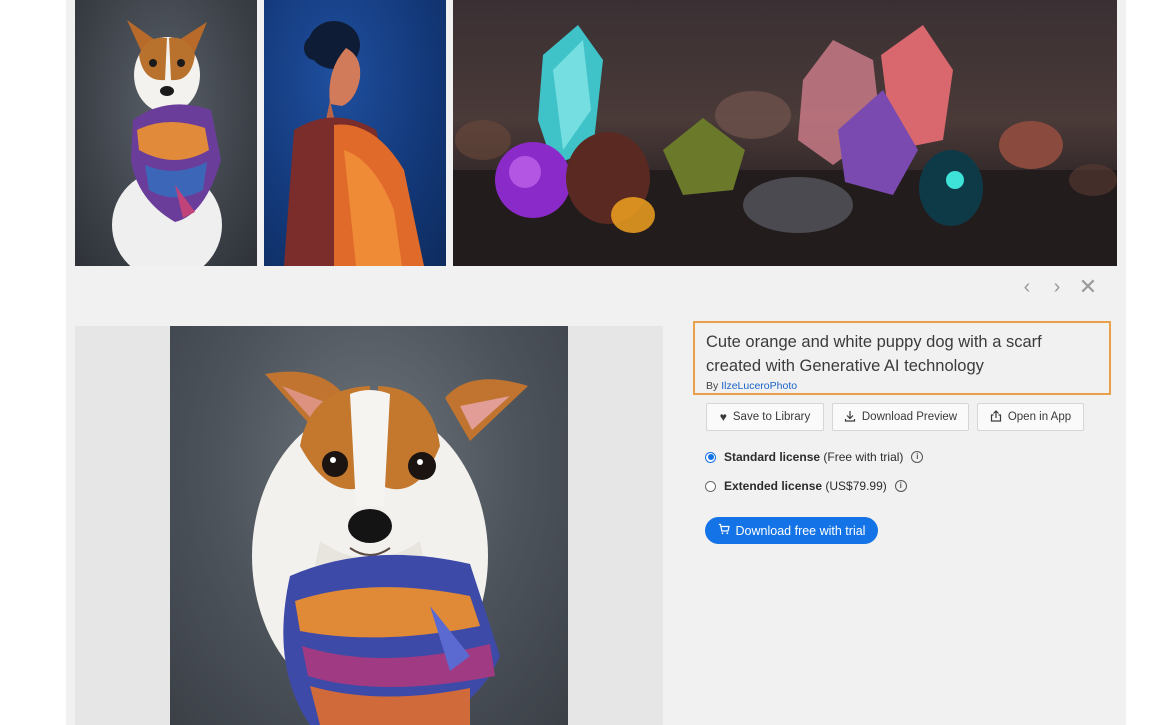 The height and width of the screenshot is (725, 1170). Describe the element at coordinates (800, 530) in the screenshot. I see `download-free-label: Download free with trial` at that location.